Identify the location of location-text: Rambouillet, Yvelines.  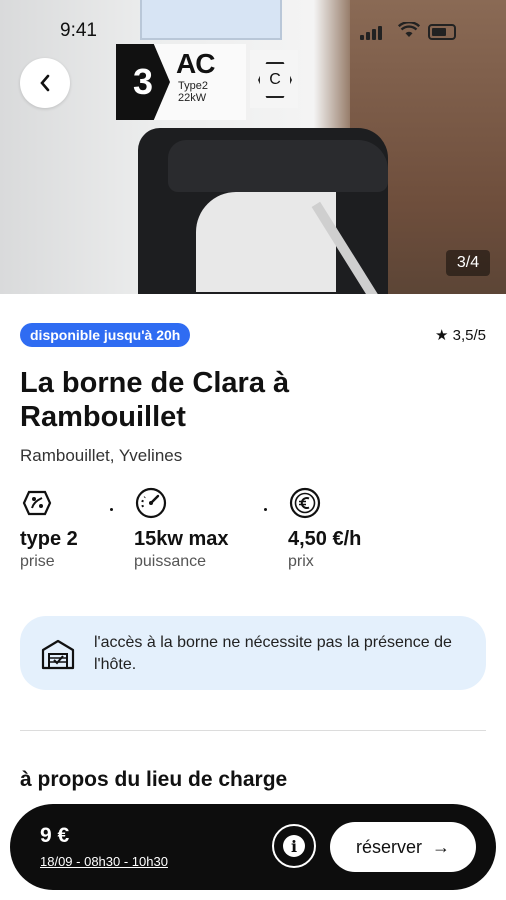
(101, 455).